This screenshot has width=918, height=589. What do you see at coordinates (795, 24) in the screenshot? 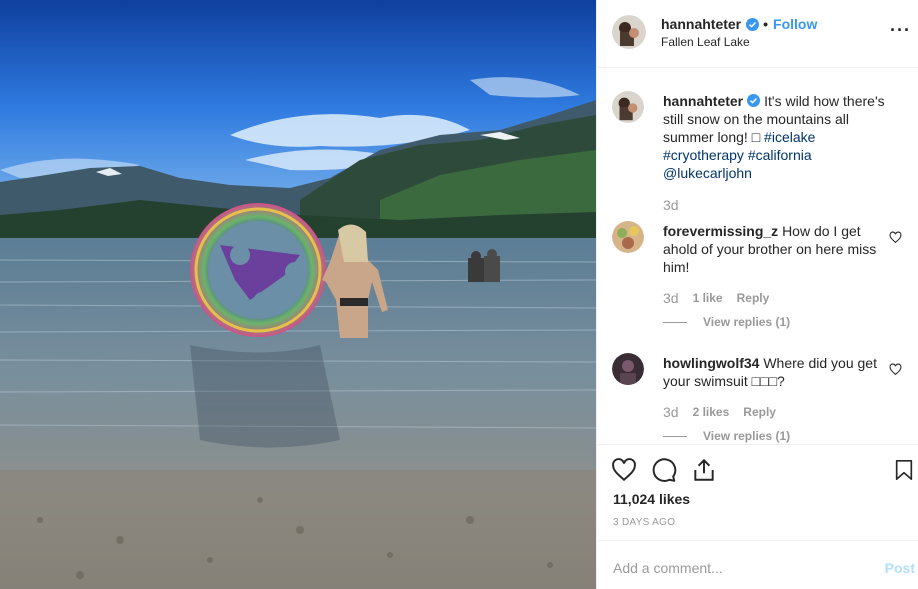
I see `follow-button: Follow` at bounding box center [795, 24].